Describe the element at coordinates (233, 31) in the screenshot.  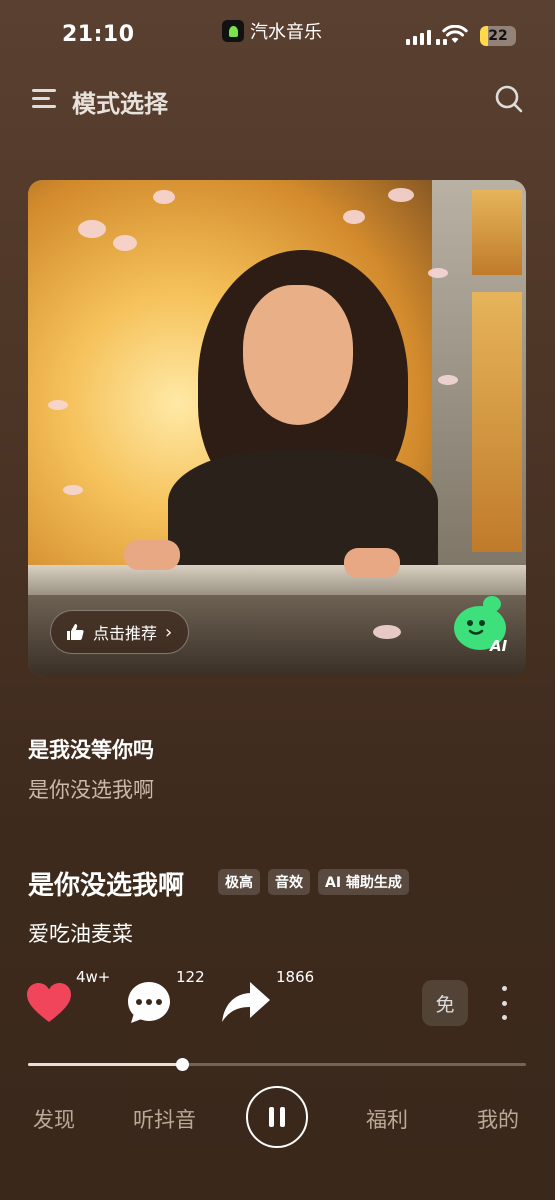
I see `app-logo-icon` at that location.